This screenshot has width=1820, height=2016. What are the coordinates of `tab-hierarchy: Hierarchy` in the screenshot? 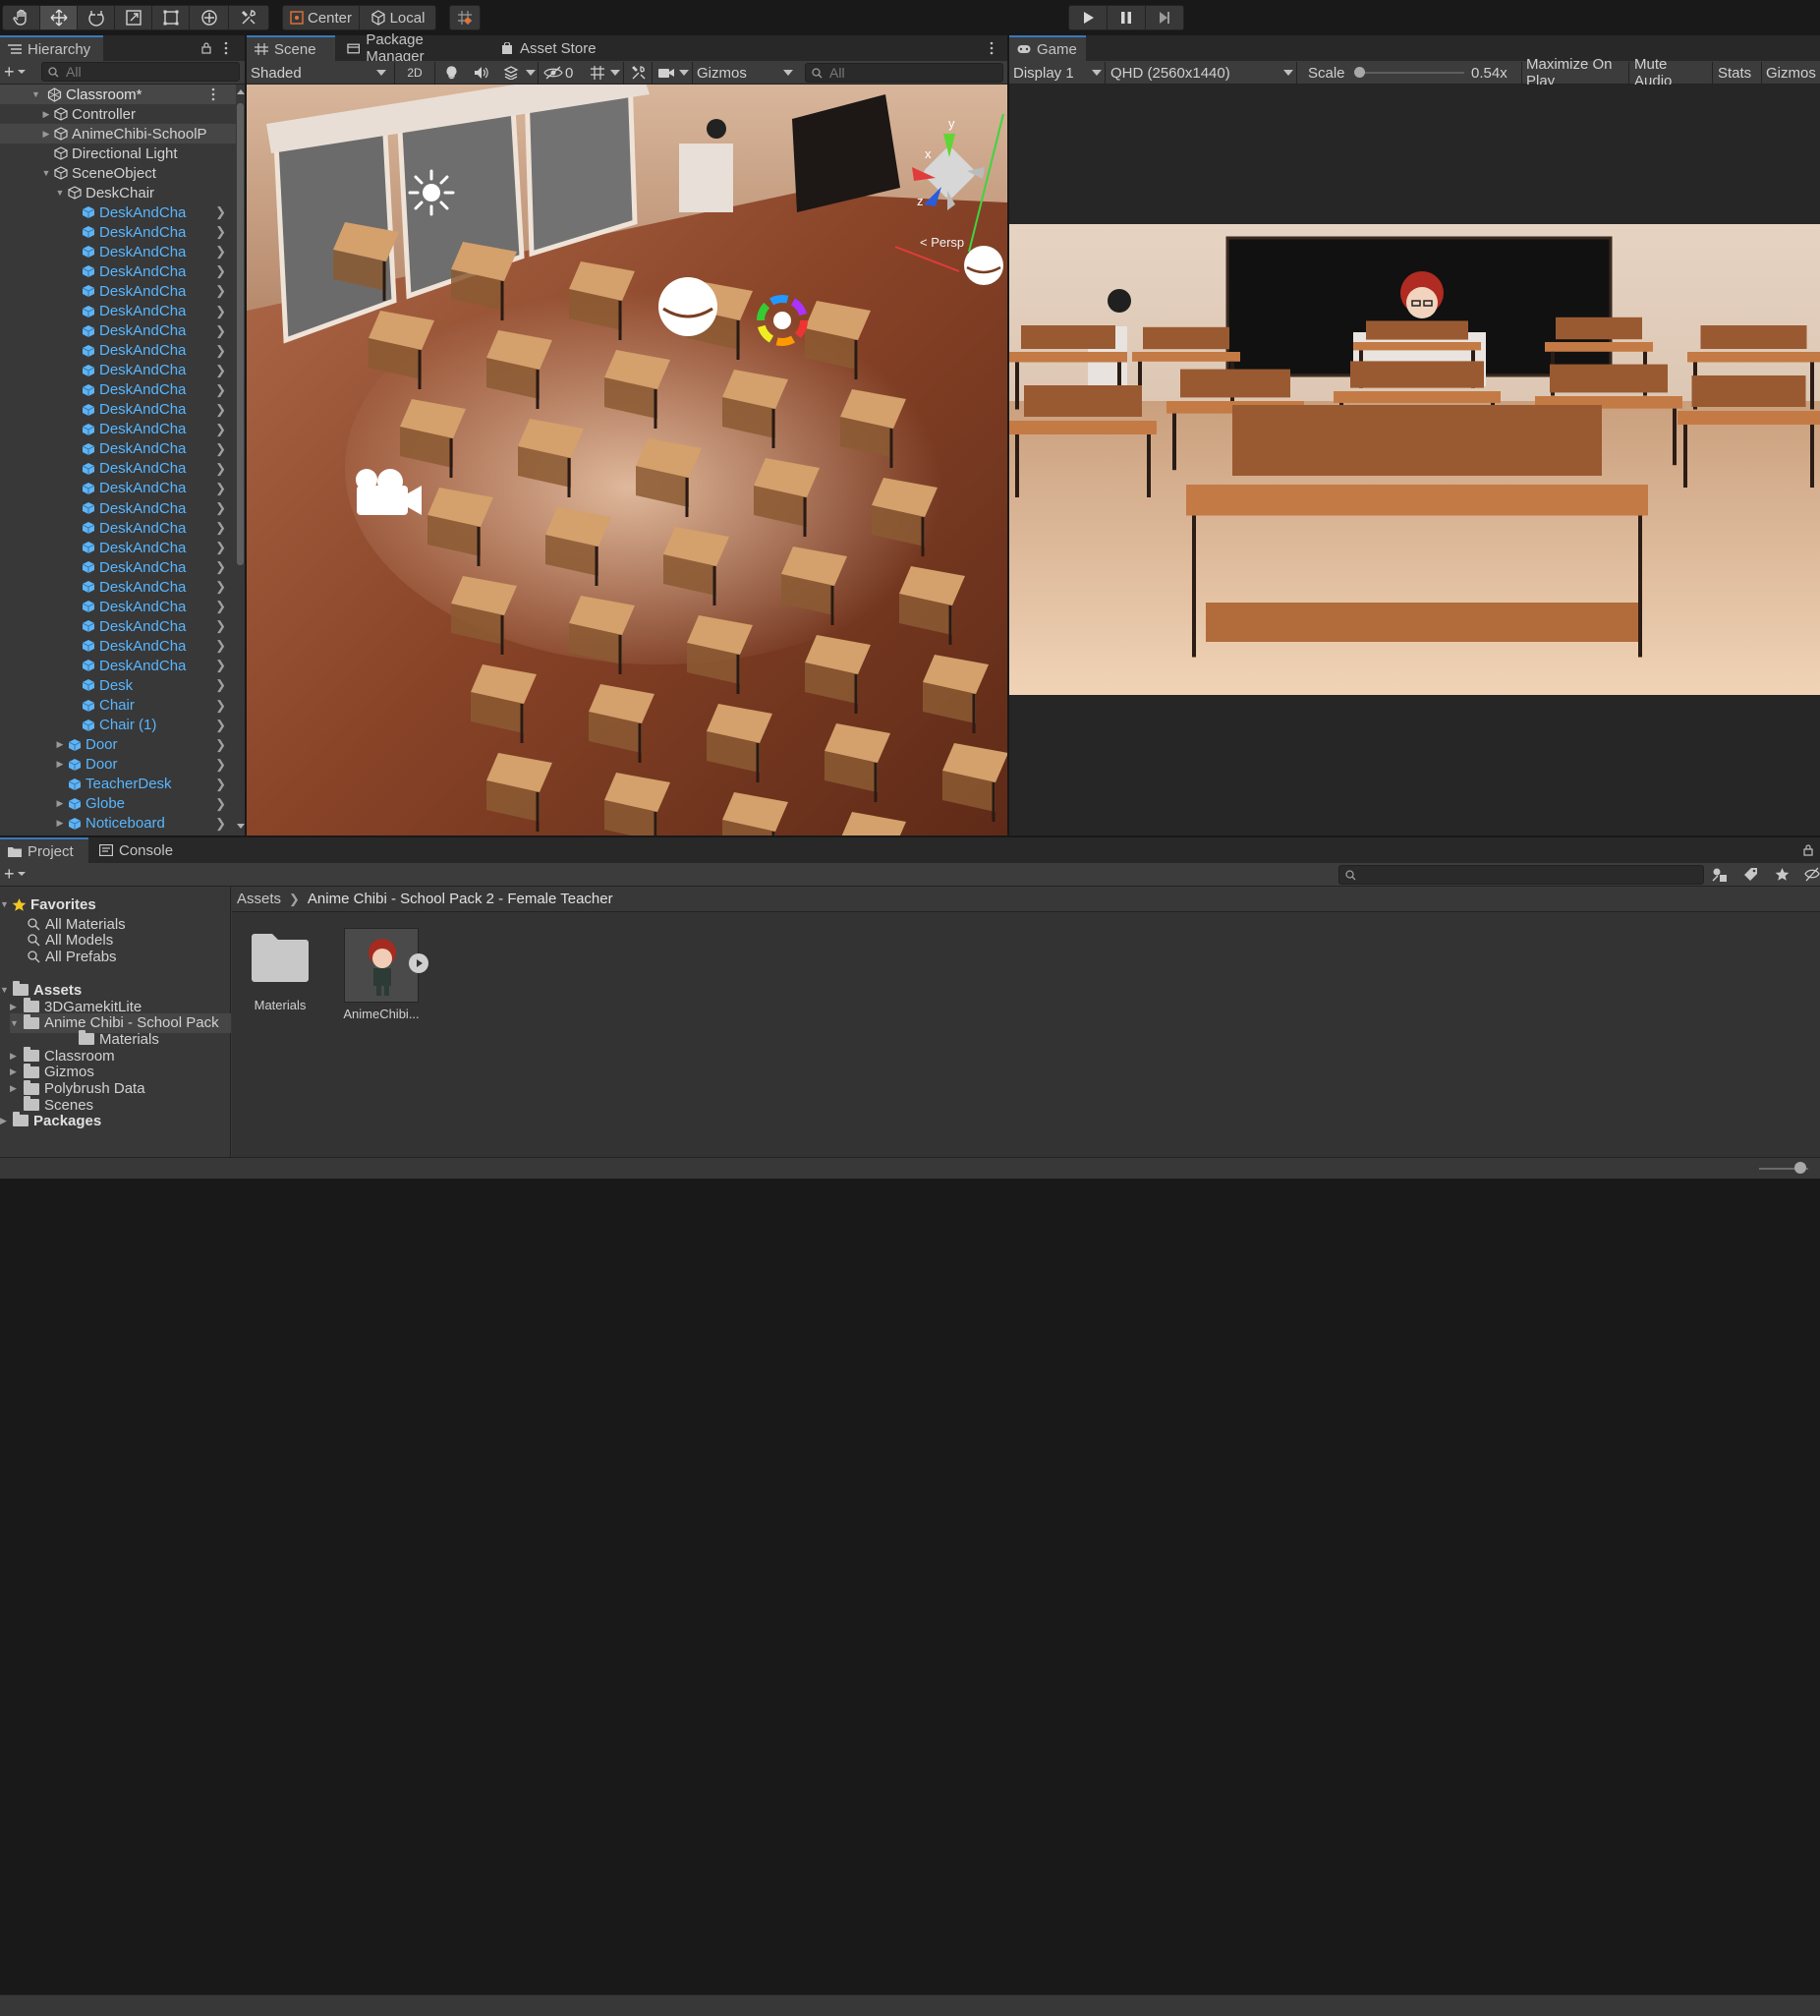 It's located at (51, 48).